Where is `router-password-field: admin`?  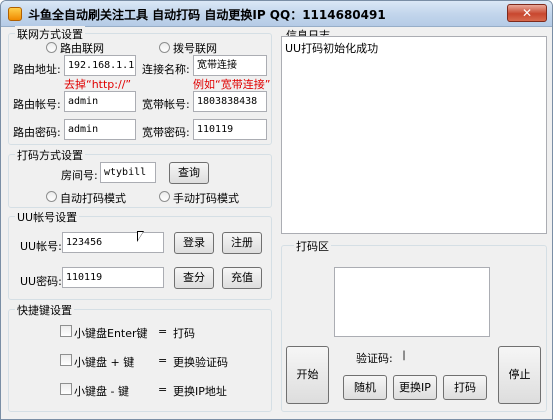
router-password-field: admin is located at coordinates (100, 129).